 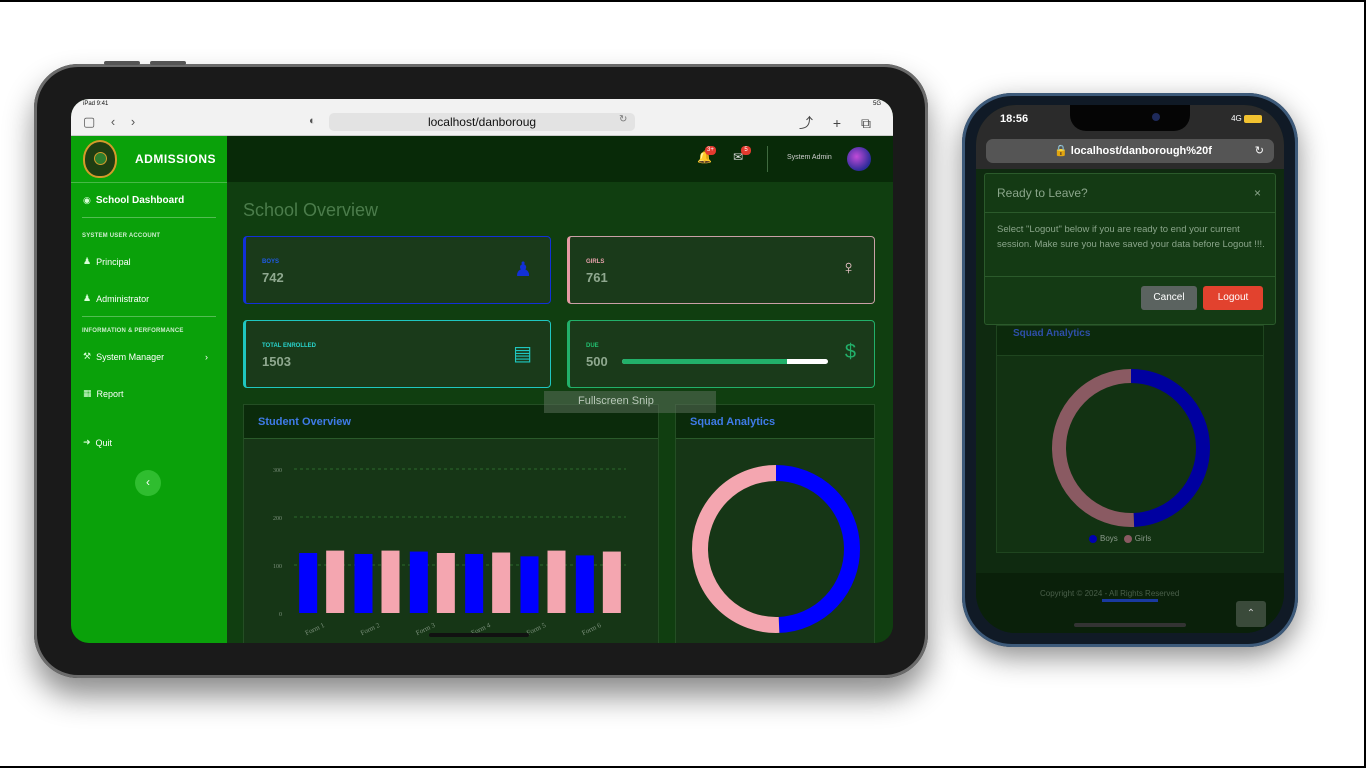 I want to click on address-bar: localhost/danboroug, so click(x=482, y=122).